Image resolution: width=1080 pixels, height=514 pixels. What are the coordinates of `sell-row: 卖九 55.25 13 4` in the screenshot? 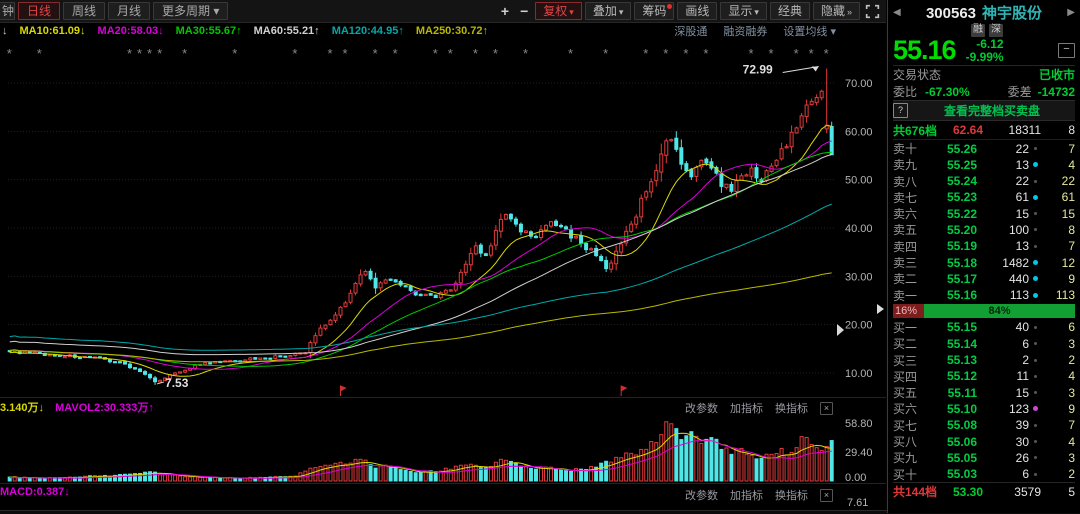 It's located at (984, 164).